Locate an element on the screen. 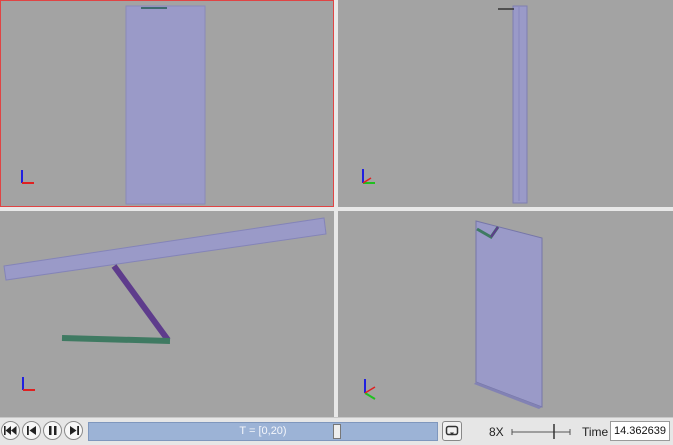 The height and width of the screenshot is (445, 673). playback-speed-slider is located at coordinates (541, 431).